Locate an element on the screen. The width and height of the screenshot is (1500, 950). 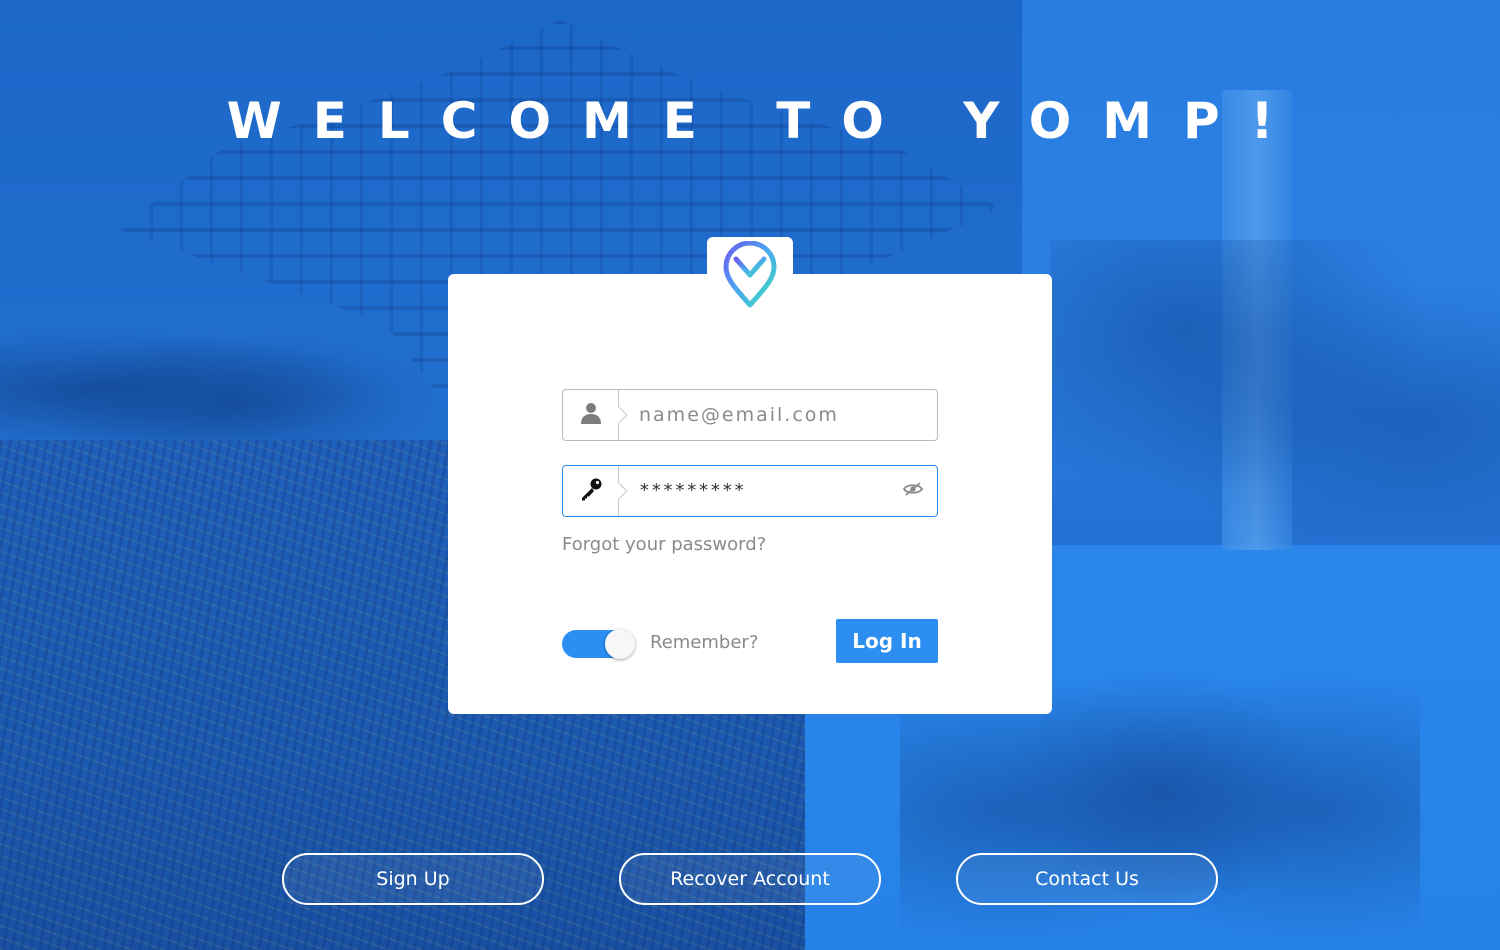
password-input: ********* is located at coordinates (754, 491).